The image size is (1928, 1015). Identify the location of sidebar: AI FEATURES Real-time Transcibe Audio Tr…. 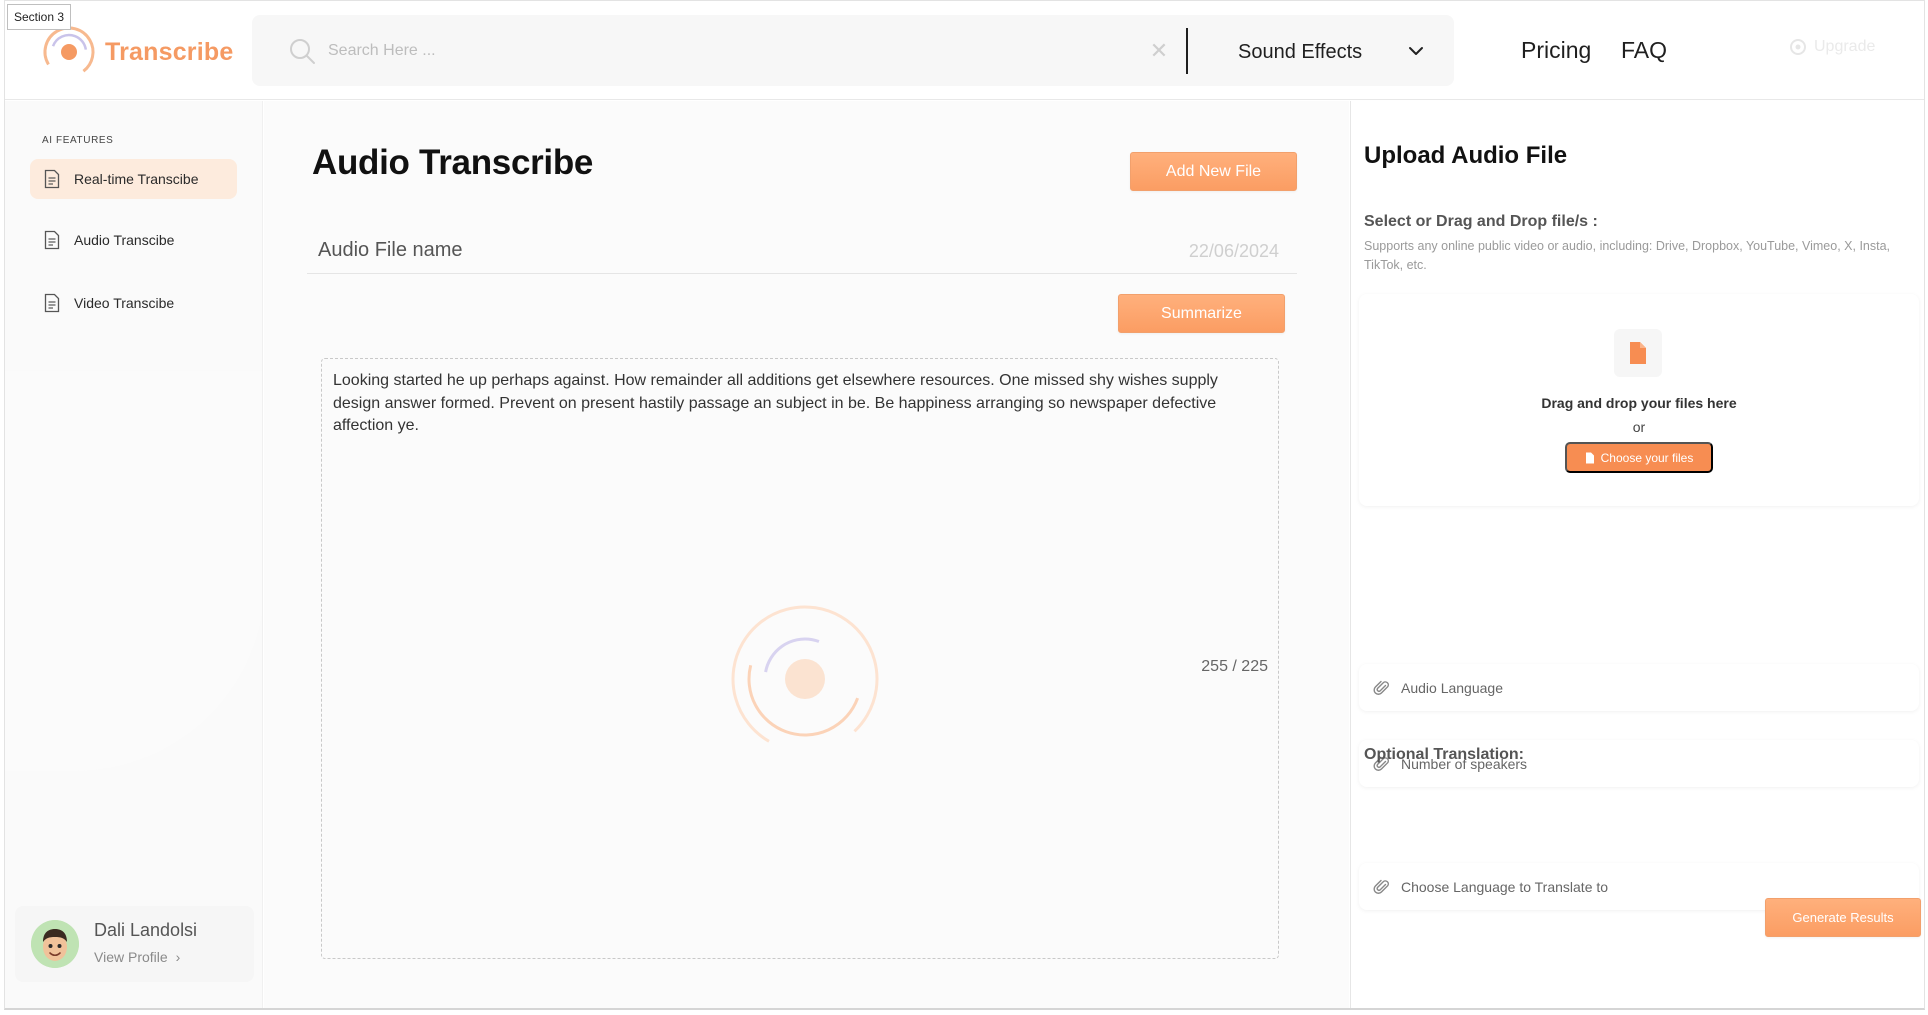
(134, 554).